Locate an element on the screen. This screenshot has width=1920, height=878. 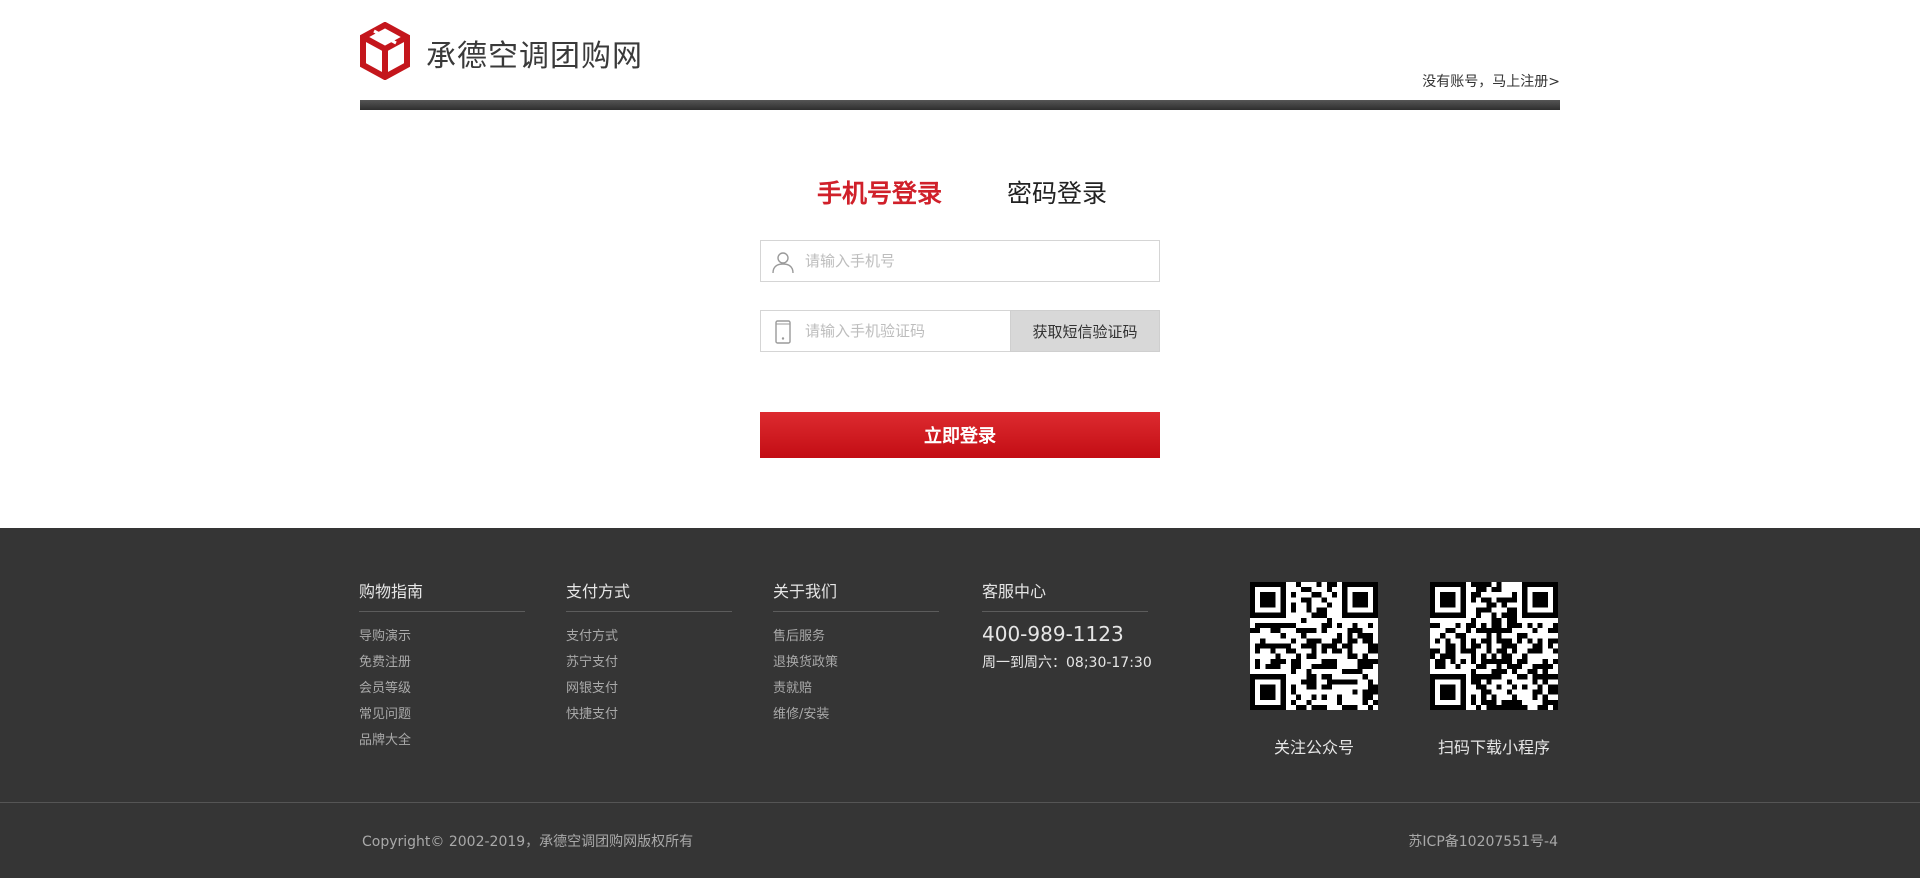
footer-link-list: 售后服务 退换货政策 责就赔 维修/安装 is located at coordinates (856, 676).